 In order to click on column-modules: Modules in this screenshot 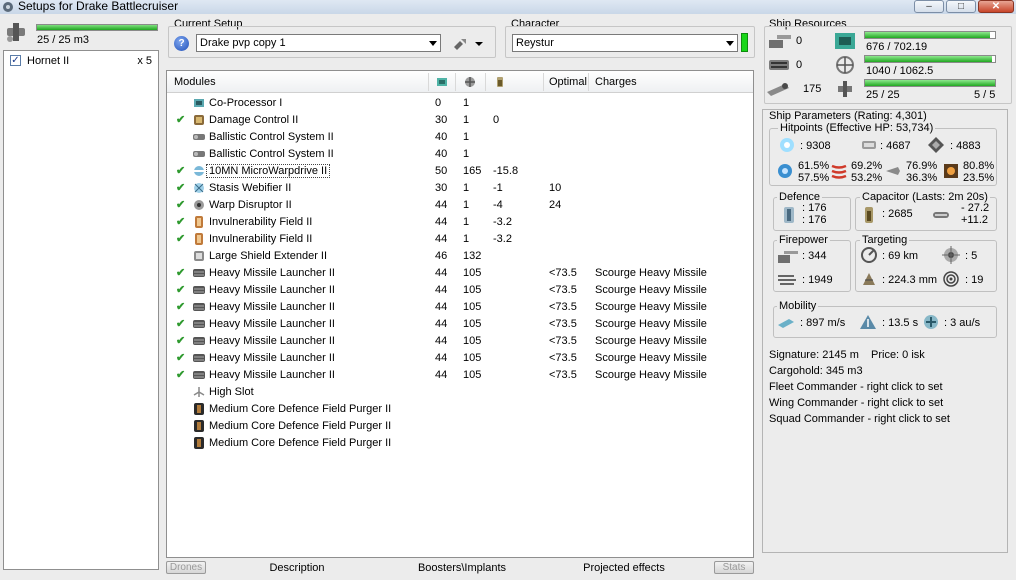, I will do `click(195, 82)`.